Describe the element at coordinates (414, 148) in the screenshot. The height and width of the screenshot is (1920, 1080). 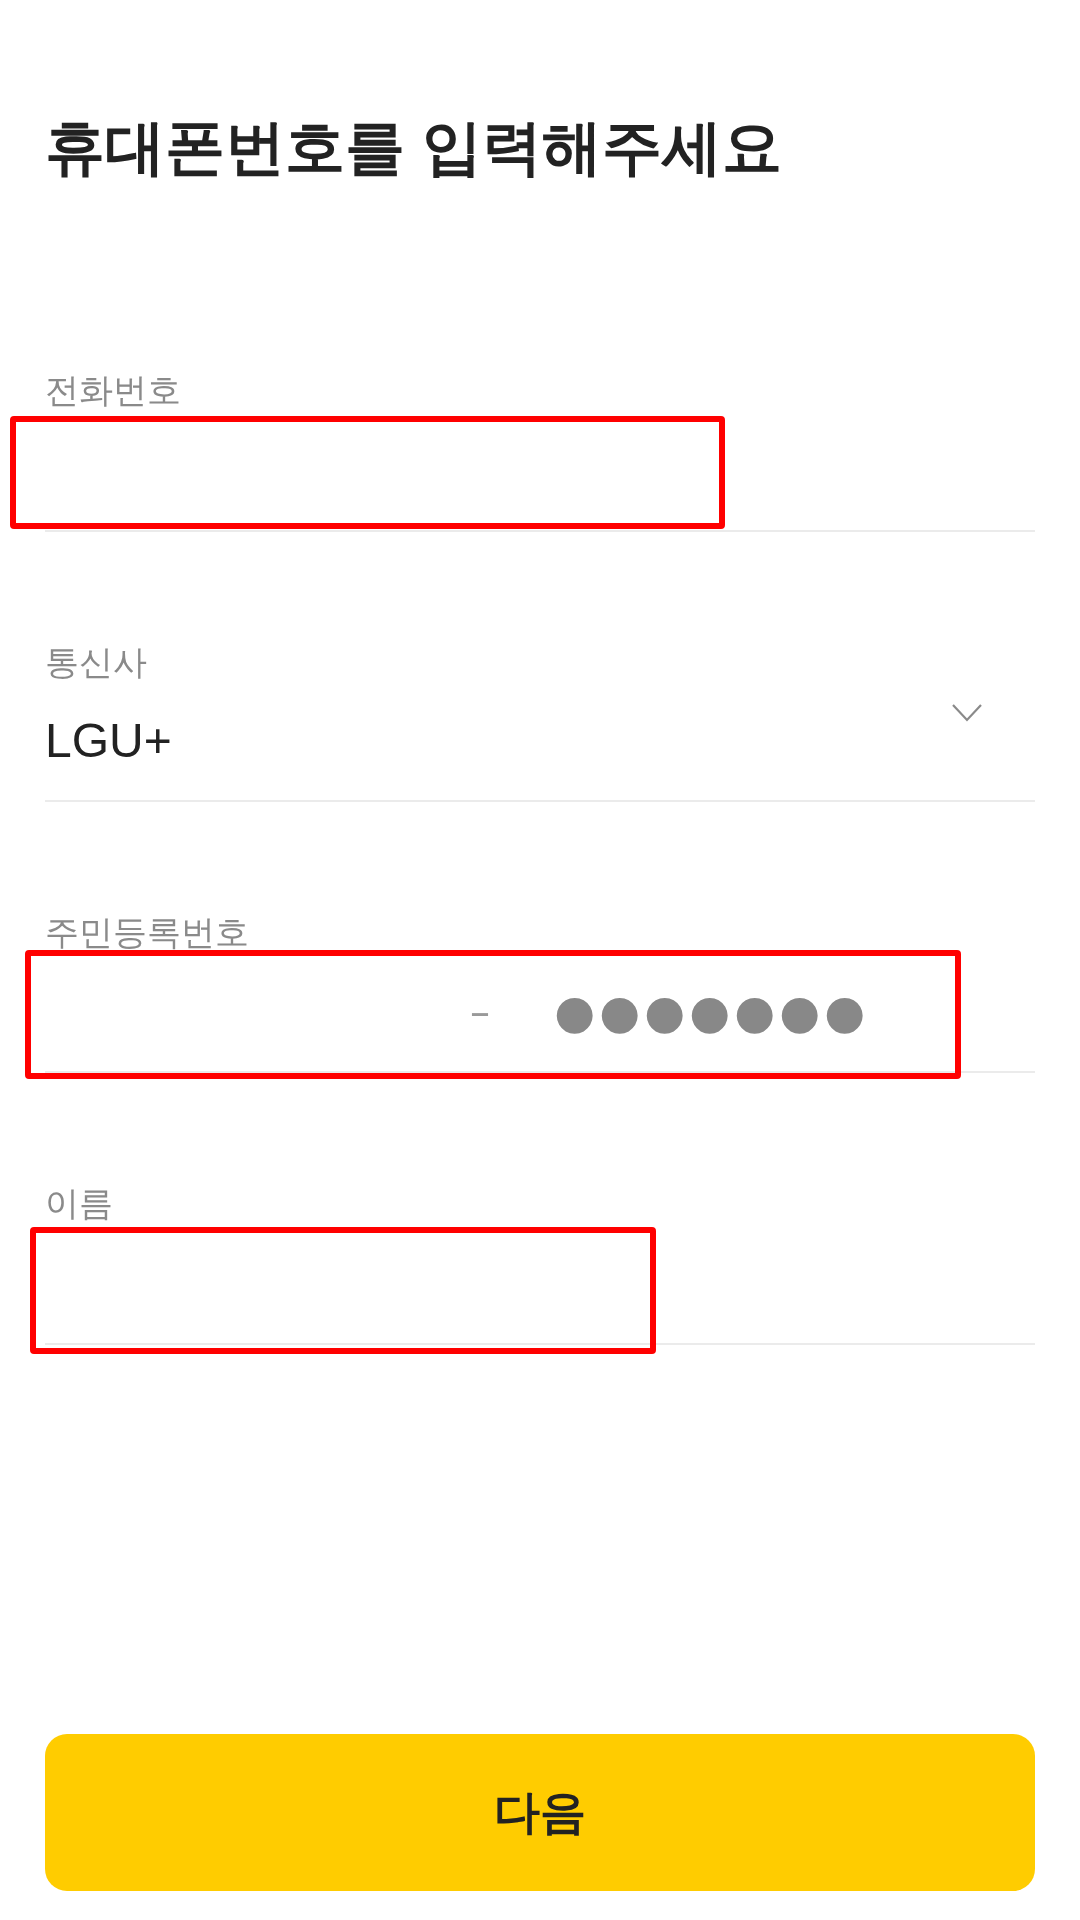
I see `page-title: 휴대폰번호를 입력해주세요` at that location.